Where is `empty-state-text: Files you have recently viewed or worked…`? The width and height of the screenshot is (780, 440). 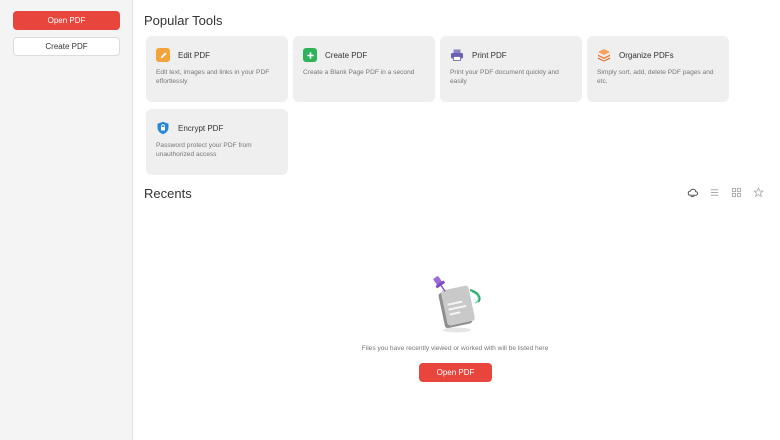 empty-state-text: Files you have recently viewed or worked… is located at coordinates (455, 348).